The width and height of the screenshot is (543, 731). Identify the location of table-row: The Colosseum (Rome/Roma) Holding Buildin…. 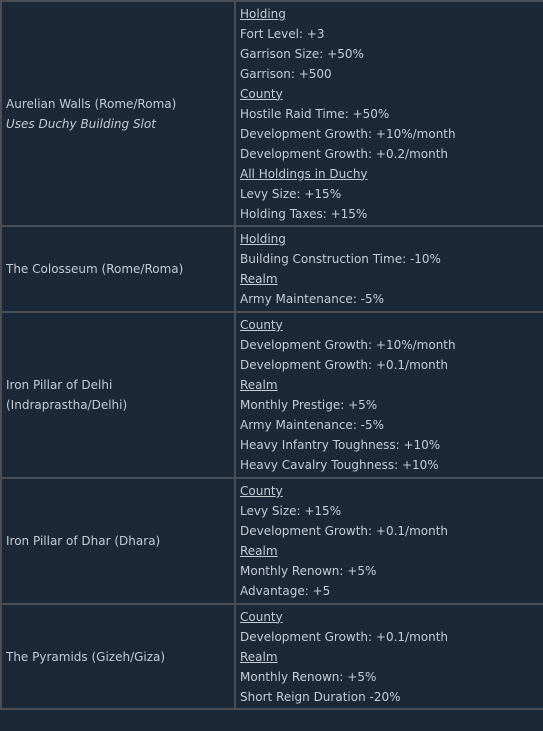
(271, 269).